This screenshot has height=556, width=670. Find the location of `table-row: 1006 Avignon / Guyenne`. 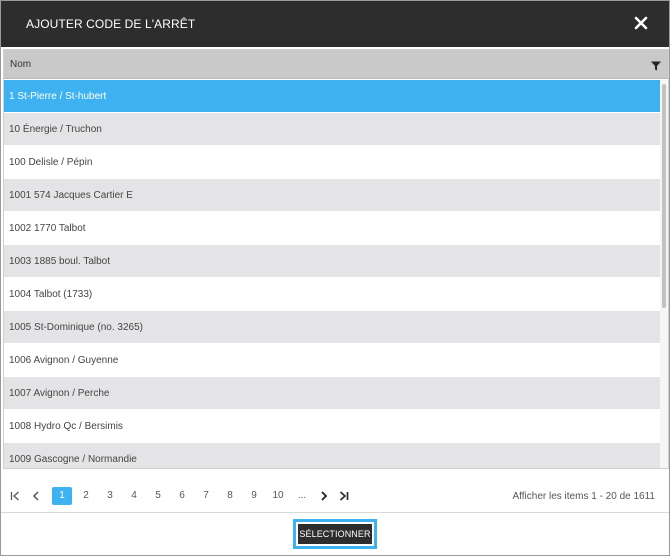

table-row: 1006 Avignon / Guyenne is located at coordinates (332, 360).